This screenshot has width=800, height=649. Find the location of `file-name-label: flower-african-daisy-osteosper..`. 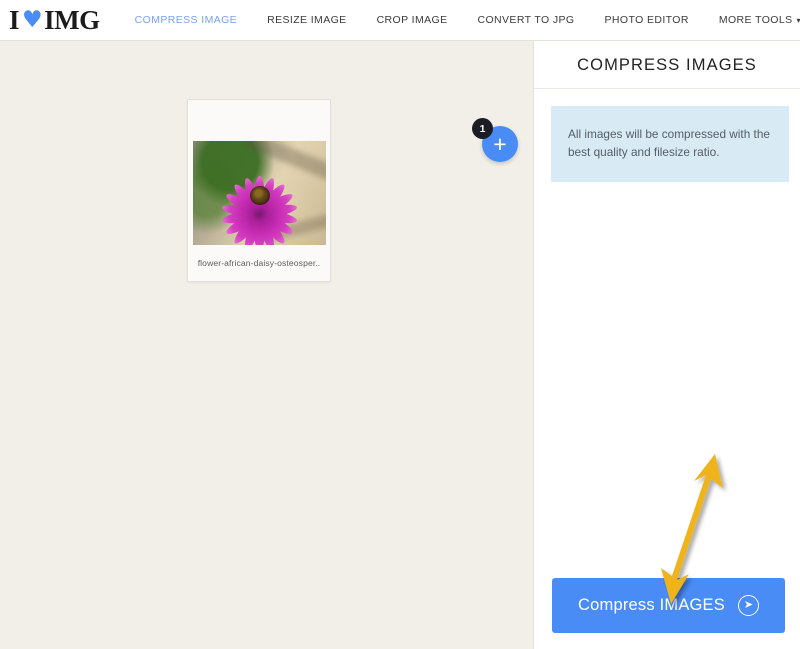

file-name-label: flower-african-daisy-osteosper.. is located at coordinates (259, 263).